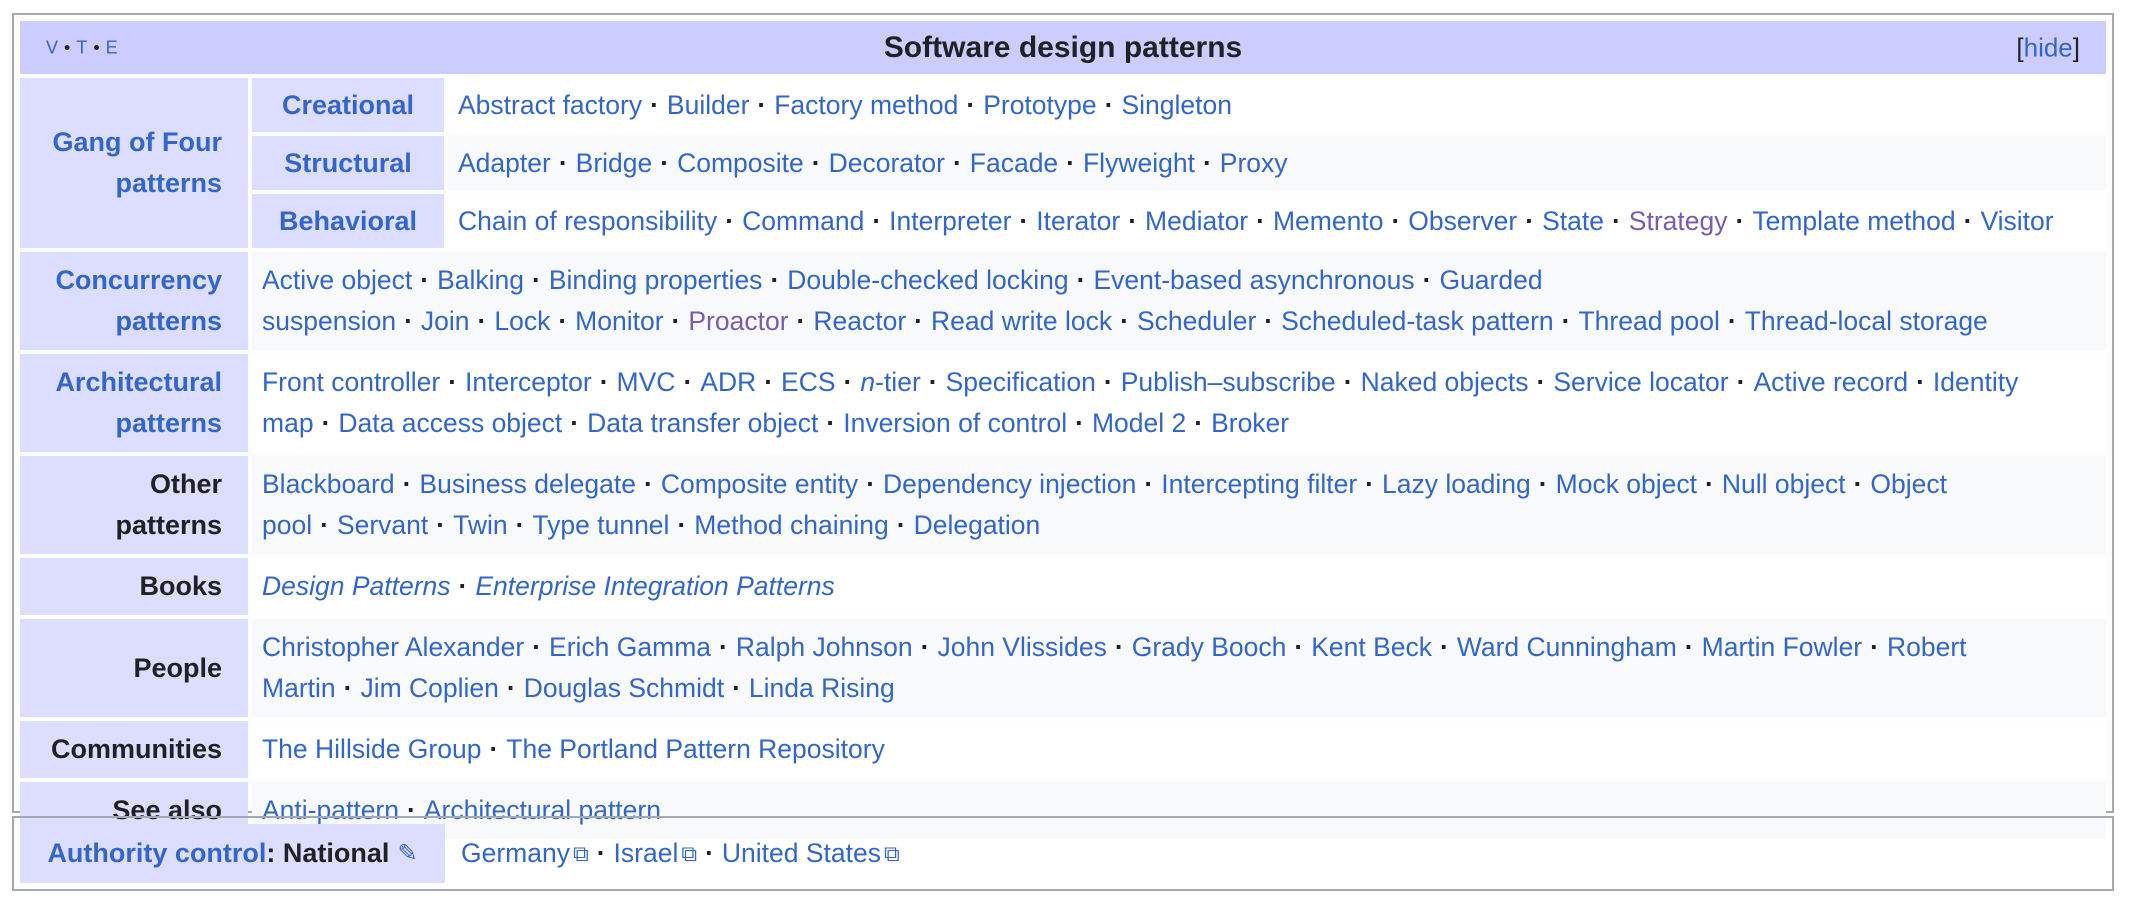  Describe the element at coordinates (1456, 484) in the screenshot. I see `link-lazy-loading: Lazy loading` at that location.